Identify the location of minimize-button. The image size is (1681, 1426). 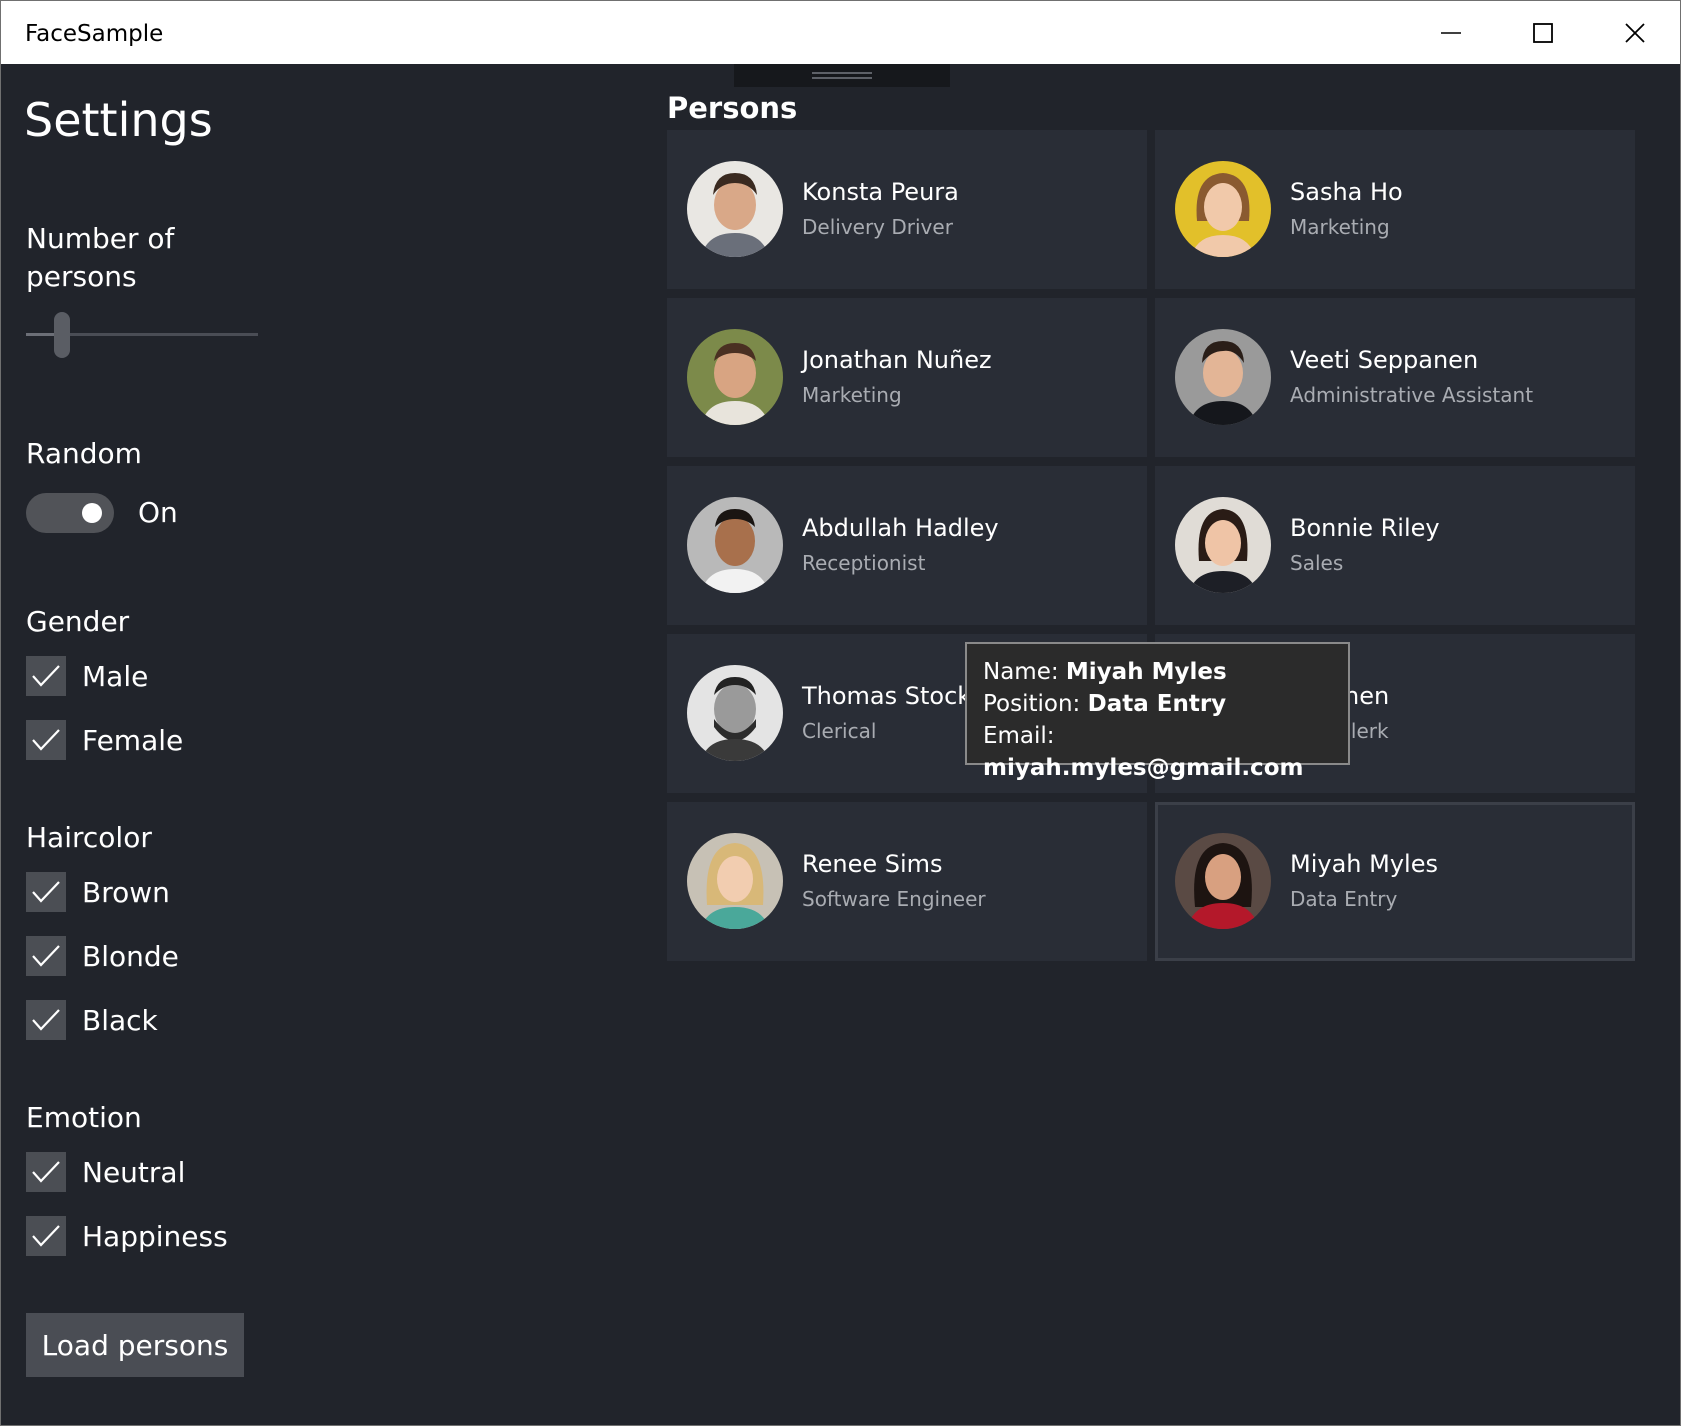
(1451, 32).